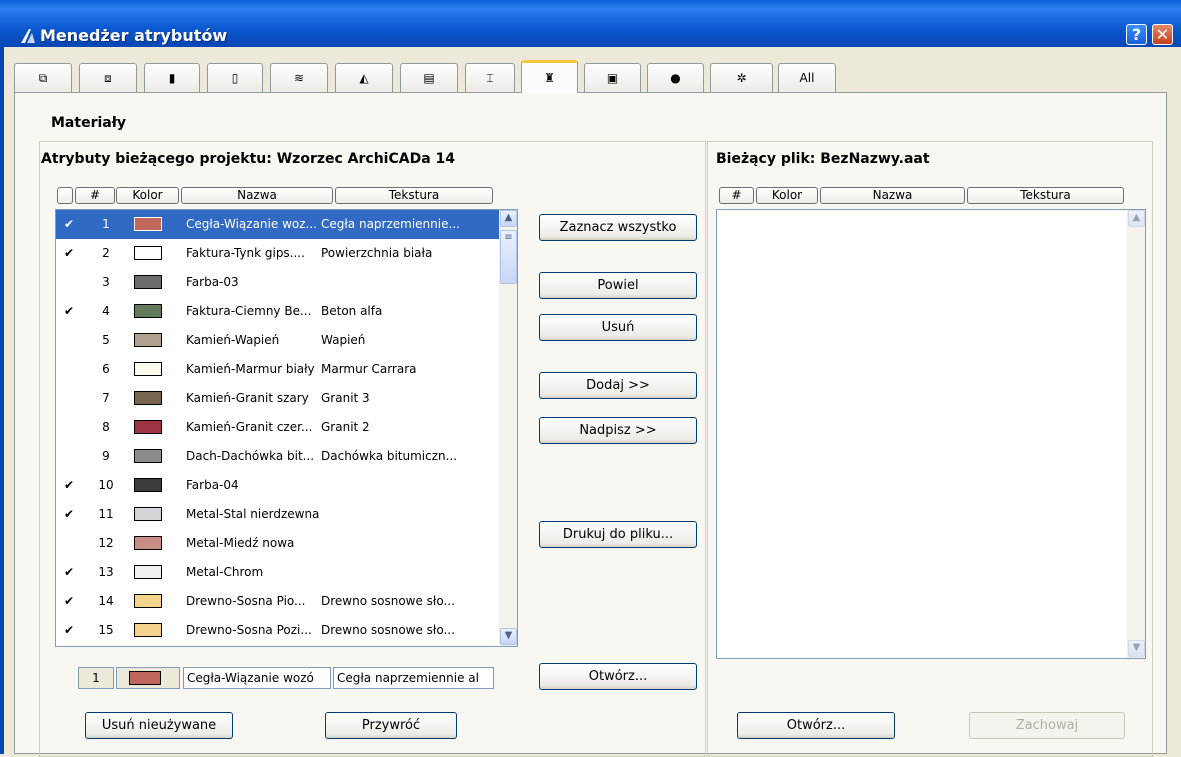 The width and height of the screenshot is (1181, 757). Describe the element at coordinates (343, 340) in the screenshot. I see `row-texture: Wapień` at that location.